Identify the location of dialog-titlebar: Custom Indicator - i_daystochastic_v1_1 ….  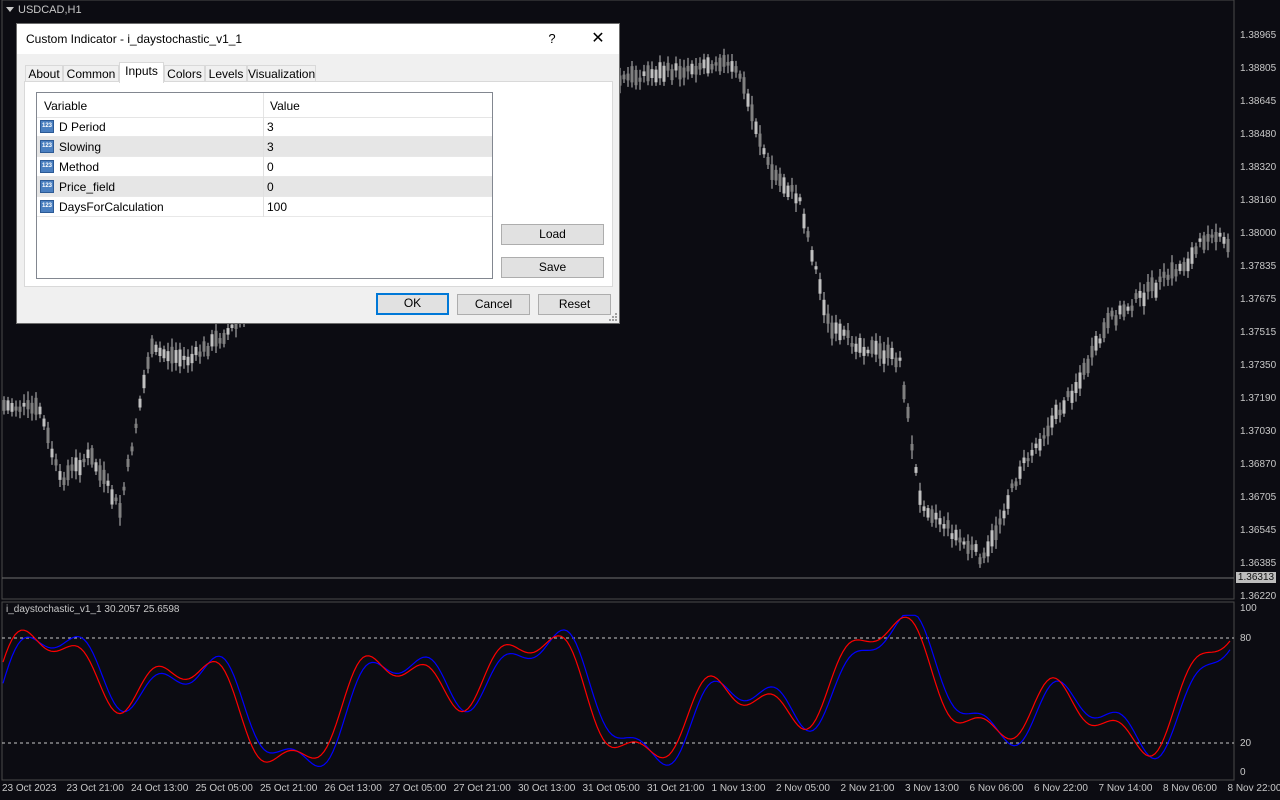
(318, 39).